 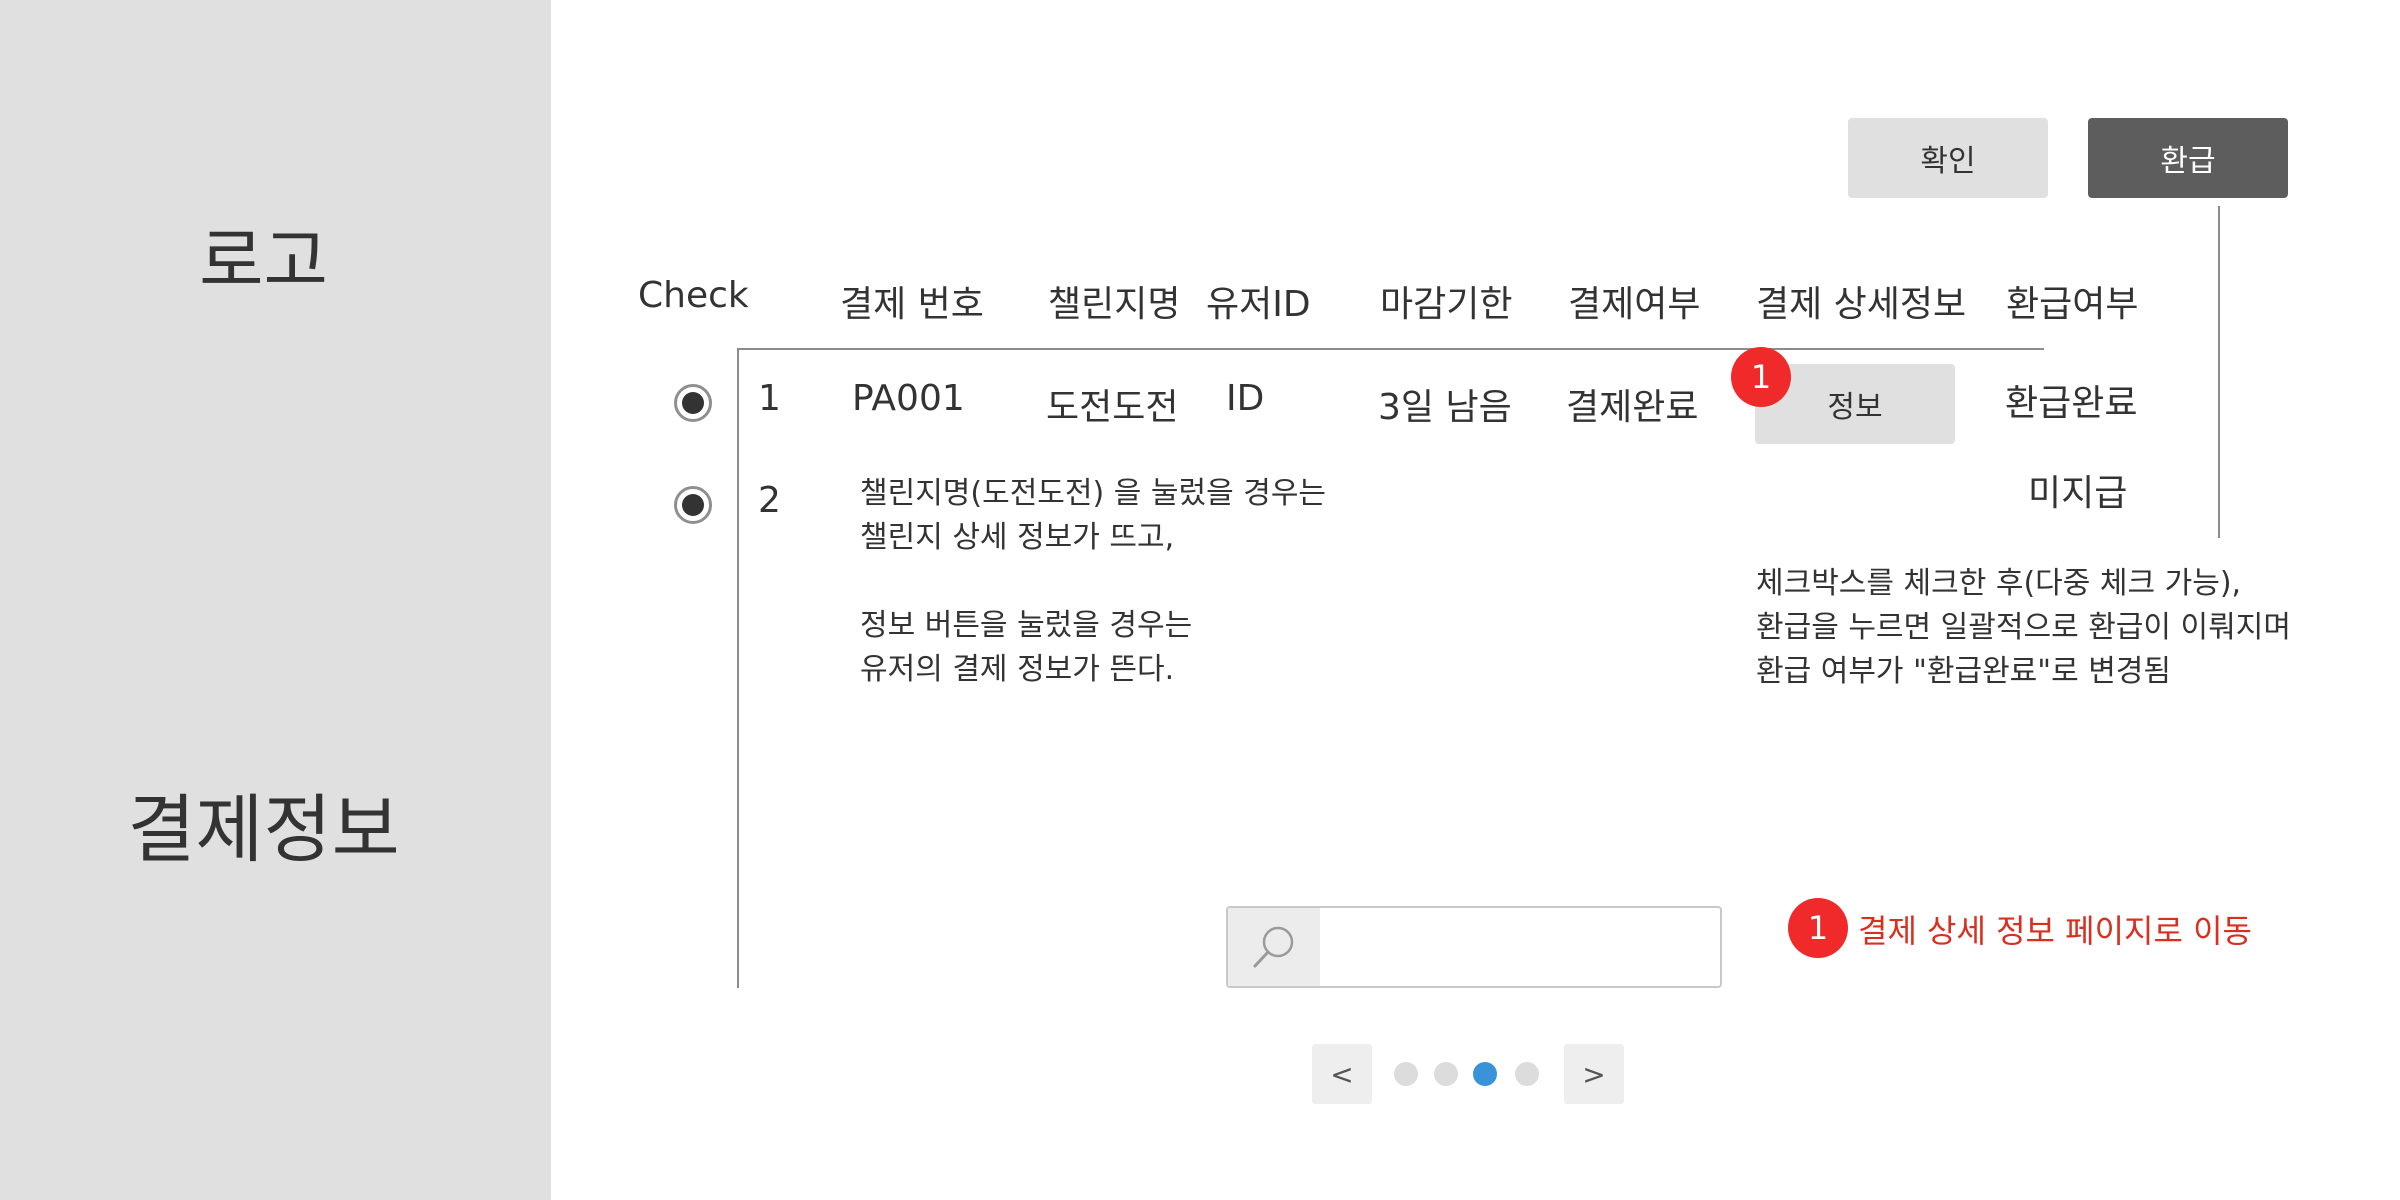 I want to click on pagination-next-button: >, so click(x=1594, y=1074).